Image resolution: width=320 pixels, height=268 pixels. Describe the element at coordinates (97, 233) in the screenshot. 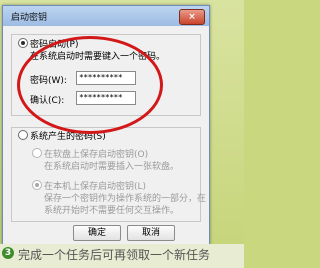

I see `ok-button: 确定` at that location.